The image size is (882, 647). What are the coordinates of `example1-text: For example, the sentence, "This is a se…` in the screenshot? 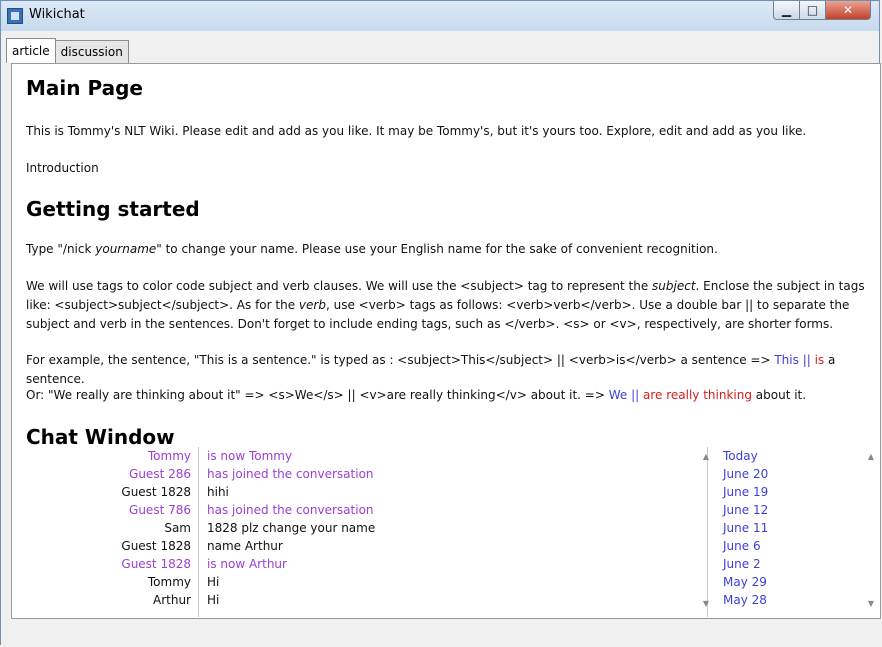 It's located at (400, 360).